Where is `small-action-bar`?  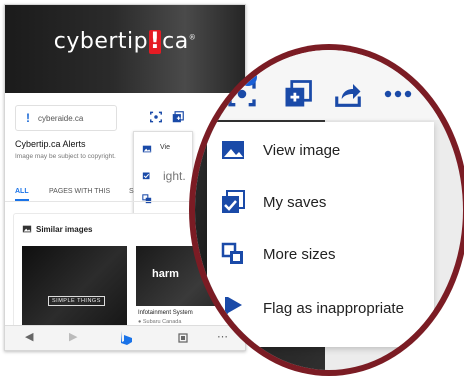
small-action-bar is located at coordinates (167, 117).